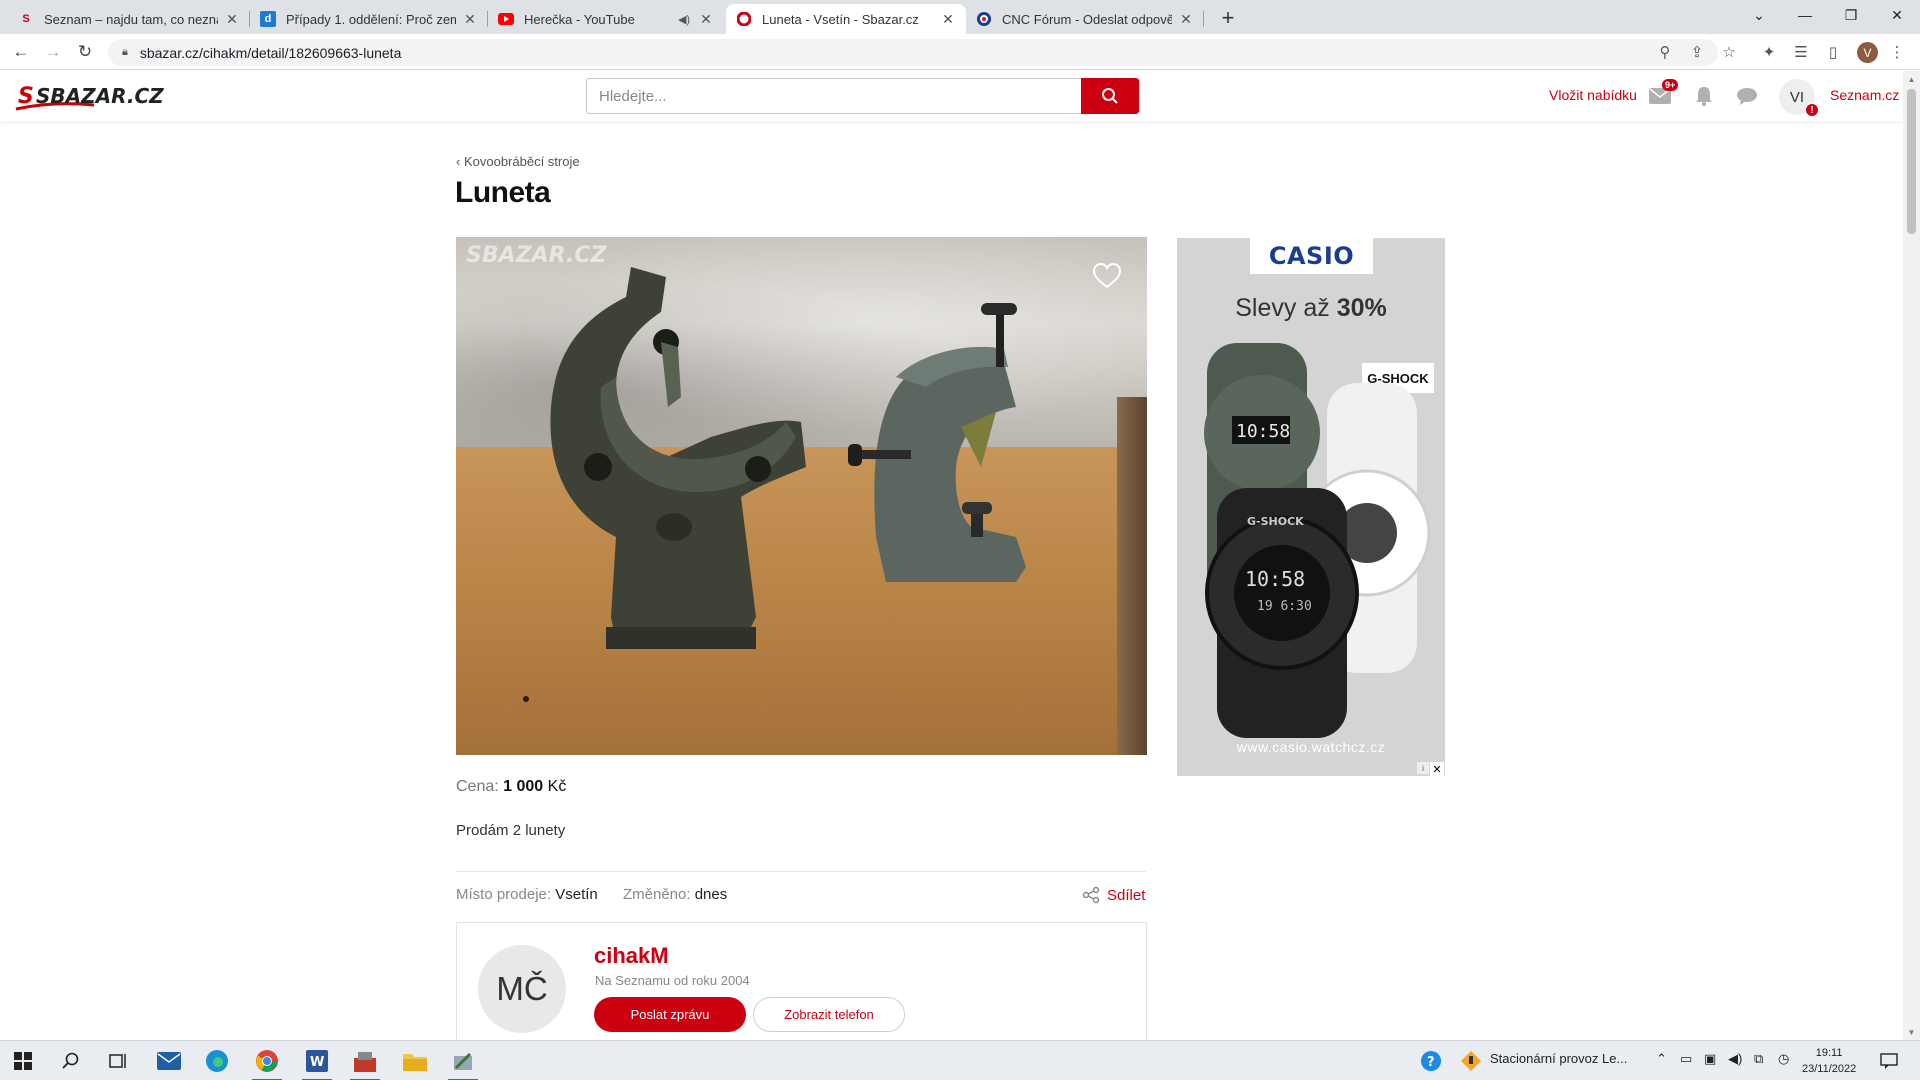 The height and width of the screenshot is (1080, 1920). What do you see at coordinates (1911, 1032) in the screenshot?
I see `scroll-down-icon: ▼` at bounding box center [1911, 1032].